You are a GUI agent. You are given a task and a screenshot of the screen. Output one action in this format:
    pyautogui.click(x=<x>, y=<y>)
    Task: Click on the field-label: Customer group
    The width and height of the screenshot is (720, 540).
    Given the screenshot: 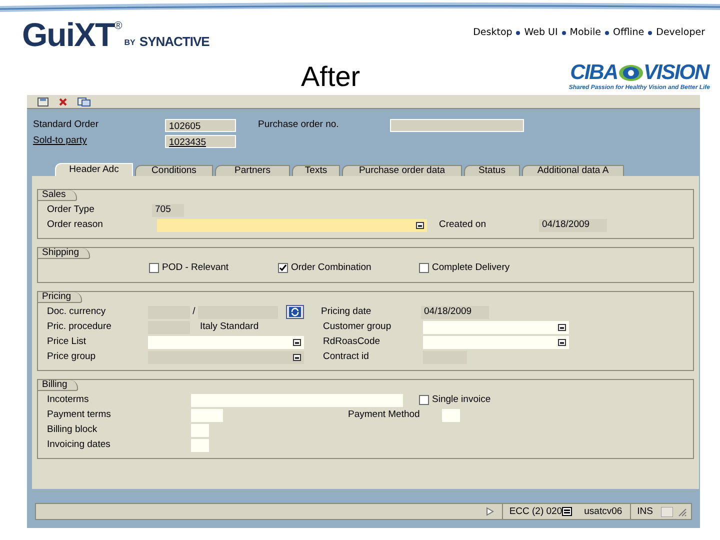 What is the action you would take?
    pyautogui.click(x=357, y=327)
    